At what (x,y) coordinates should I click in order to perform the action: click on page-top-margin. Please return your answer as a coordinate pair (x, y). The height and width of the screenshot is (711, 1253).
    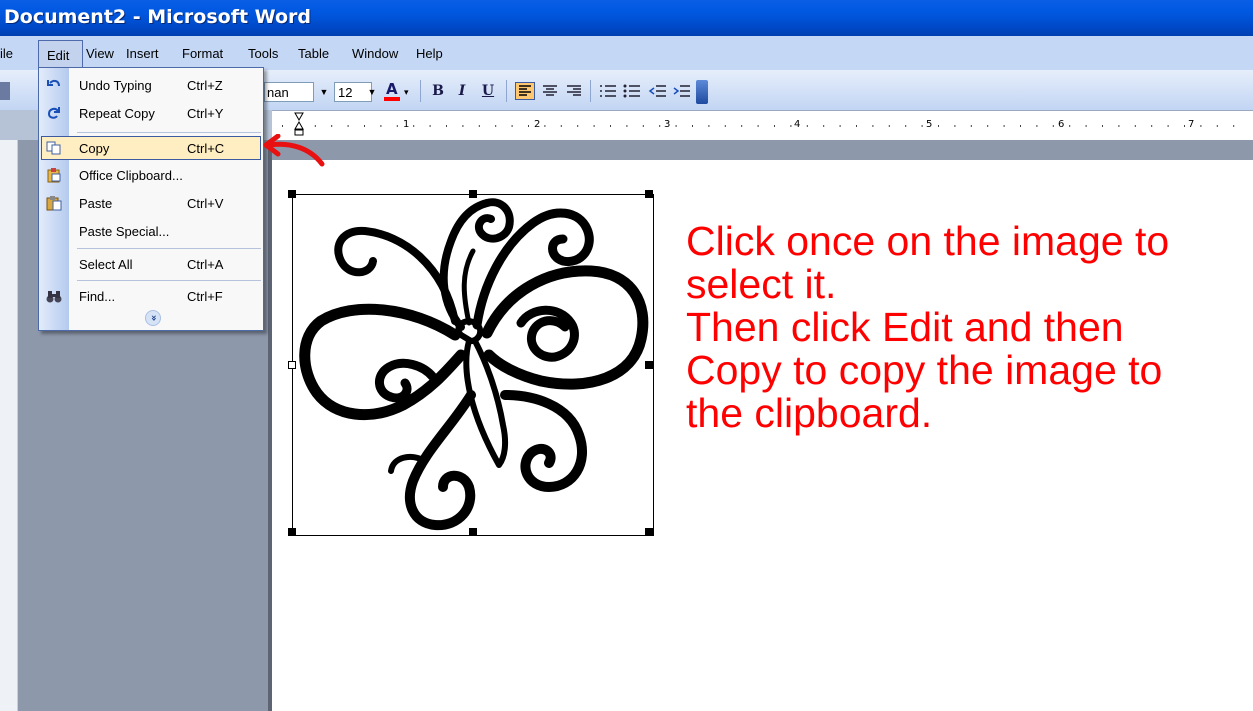
    Looking at the image, I should click on (762, 150).